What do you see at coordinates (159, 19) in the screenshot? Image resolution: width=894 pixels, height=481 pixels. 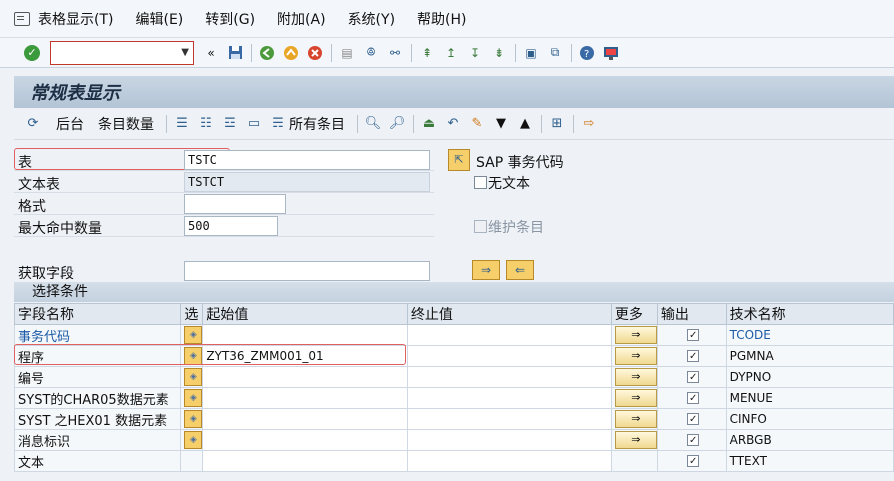 I see `menu-edit: 编辑(E)` at bounding box center [159, 19].